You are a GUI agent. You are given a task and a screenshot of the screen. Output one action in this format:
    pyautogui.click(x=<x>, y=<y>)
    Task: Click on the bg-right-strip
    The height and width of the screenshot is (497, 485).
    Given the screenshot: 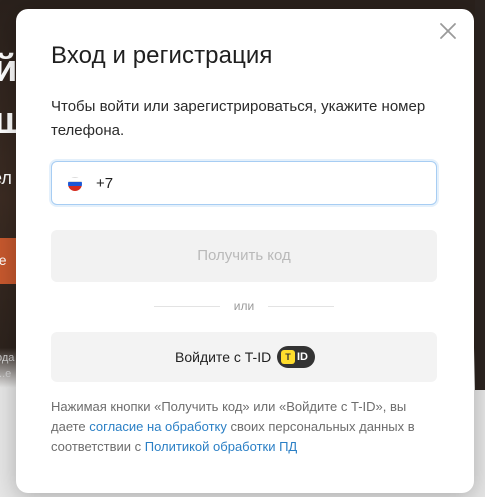 What is the action you would take?
    pyautogui.click(x=480, y=195)
    